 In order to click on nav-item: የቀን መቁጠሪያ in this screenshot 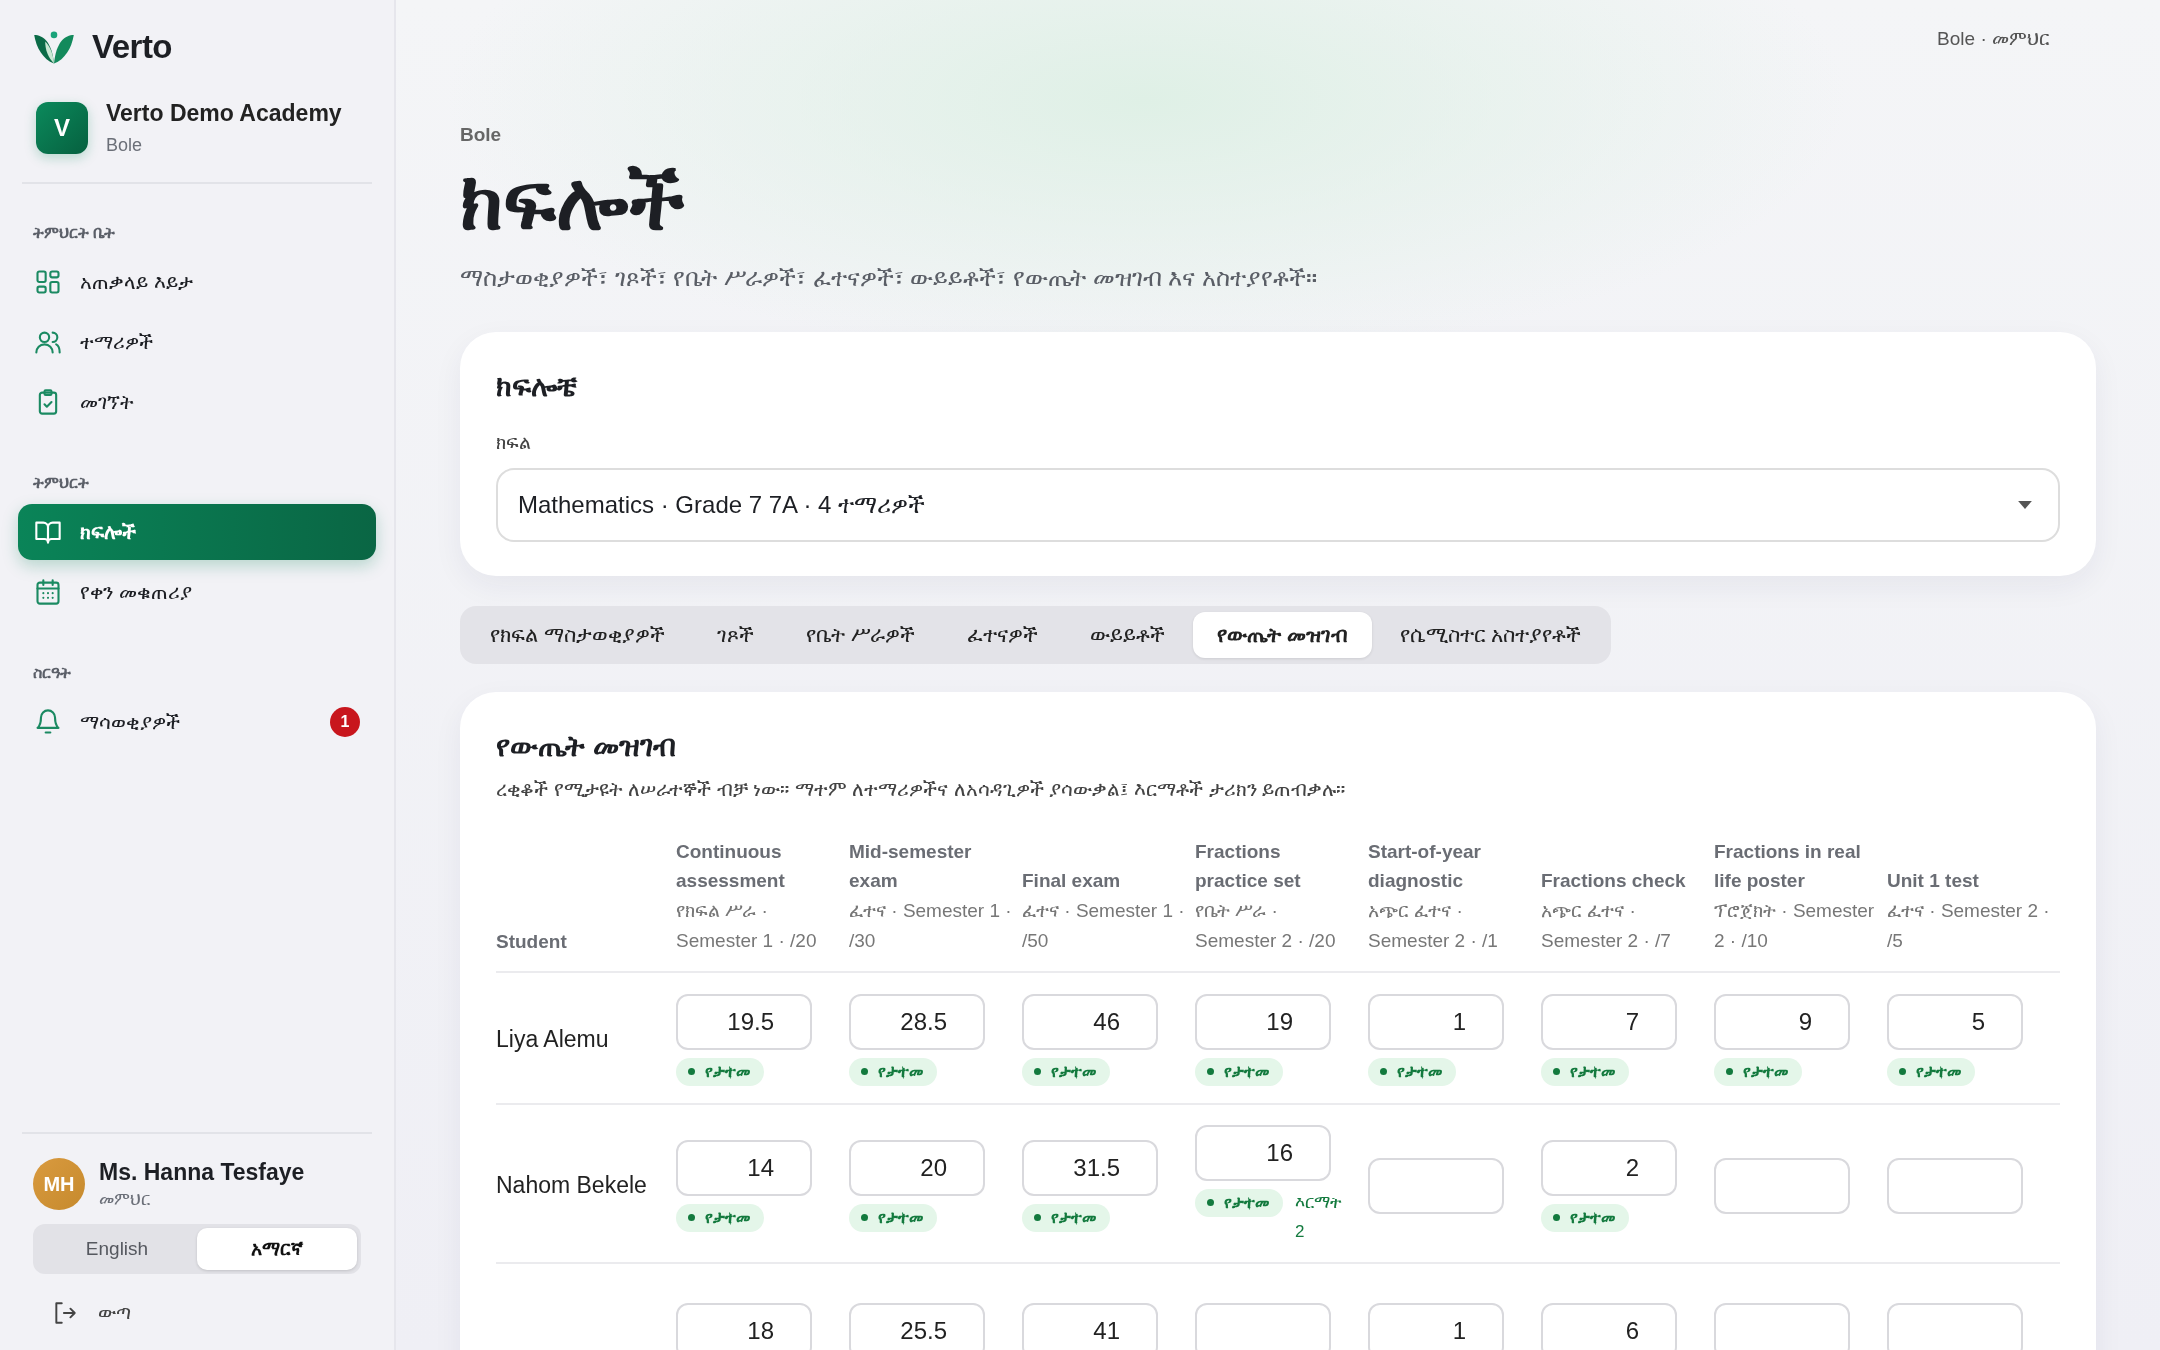, I will do `click(197, 592)`.